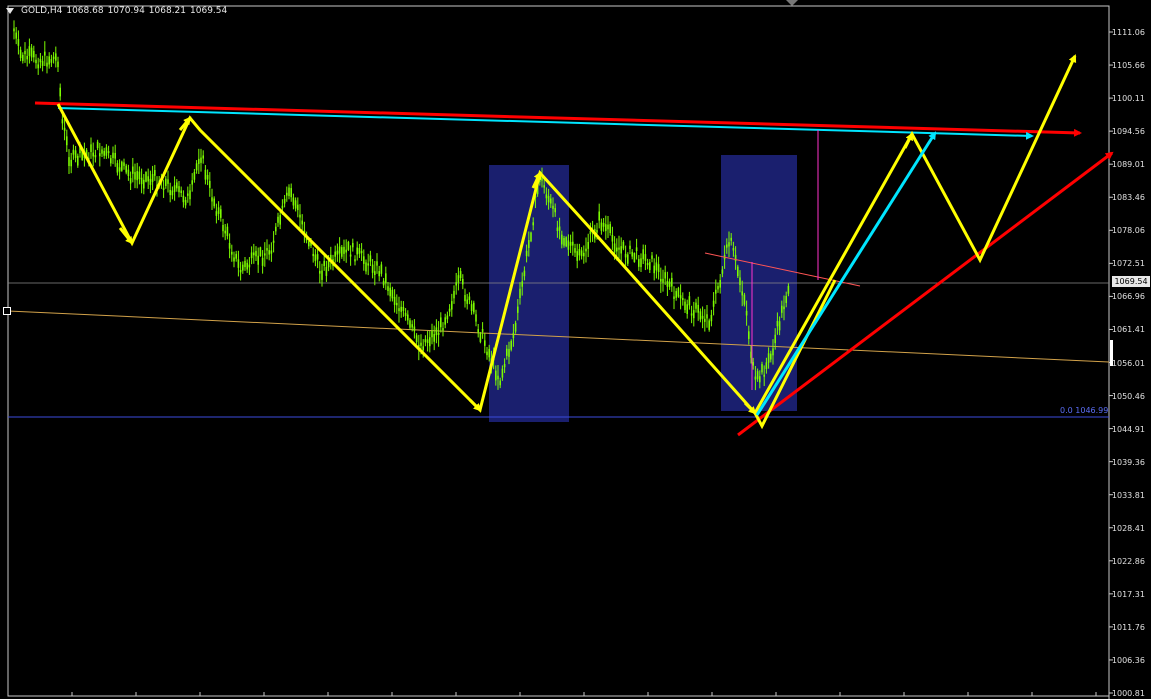 The width and height of the screenshot is (1151, 699). Describe the element at coordinates (545, 123) in the screenshot. I see `cyan-arrow` at that location.